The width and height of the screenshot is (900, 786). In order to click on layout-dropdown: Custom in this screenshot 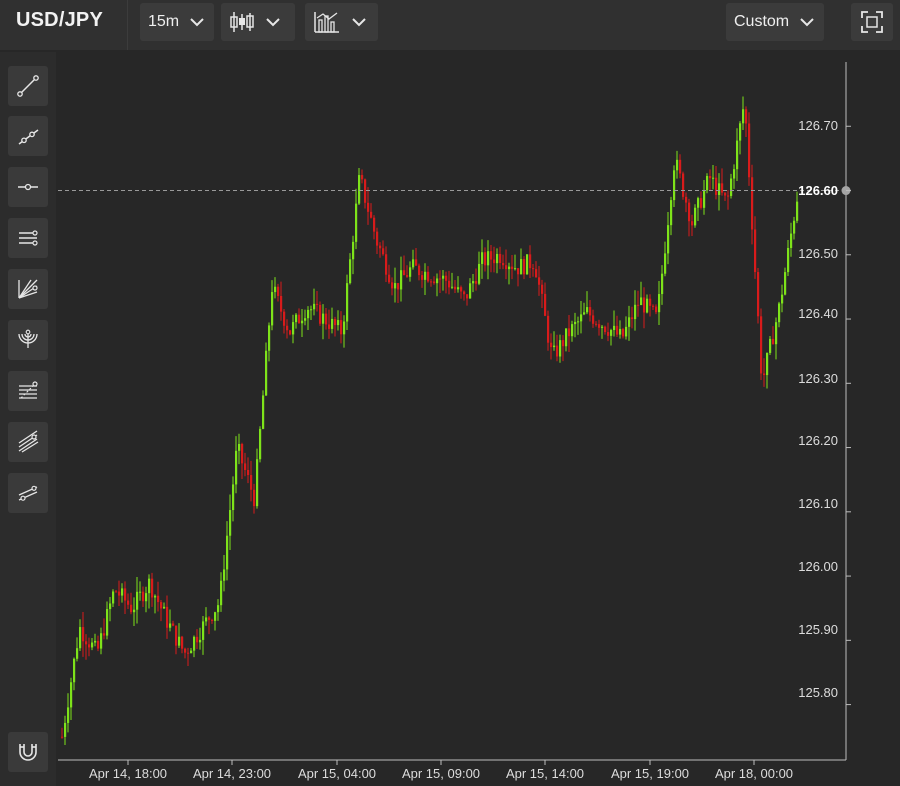, I will do `click(775, 22)`.